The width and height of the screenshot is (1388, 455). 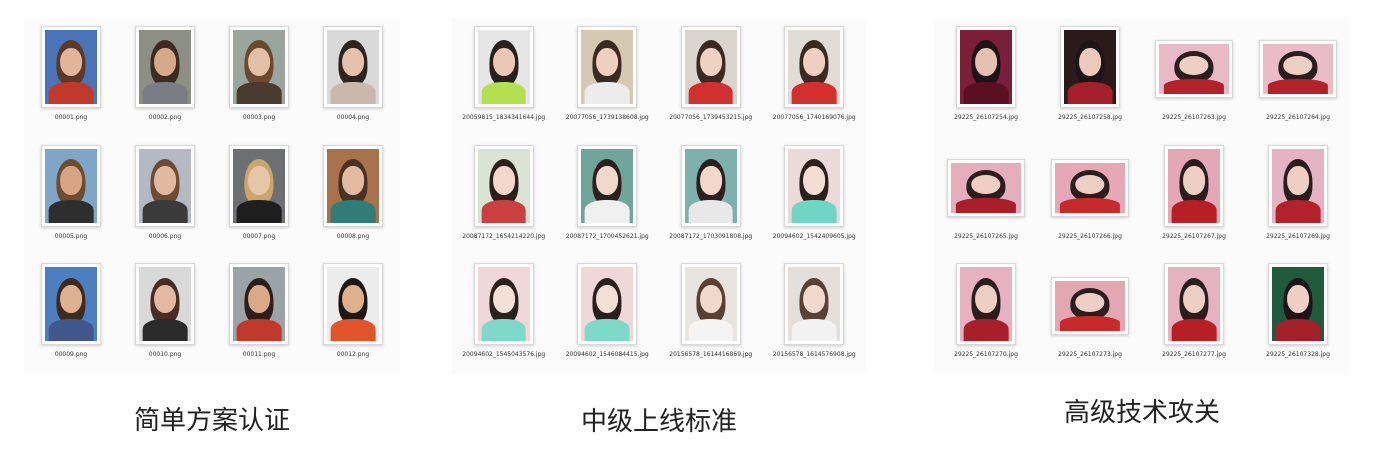 I want to click on file-item: 20087172_1703091808.jpg, so click(x=711, y=196).